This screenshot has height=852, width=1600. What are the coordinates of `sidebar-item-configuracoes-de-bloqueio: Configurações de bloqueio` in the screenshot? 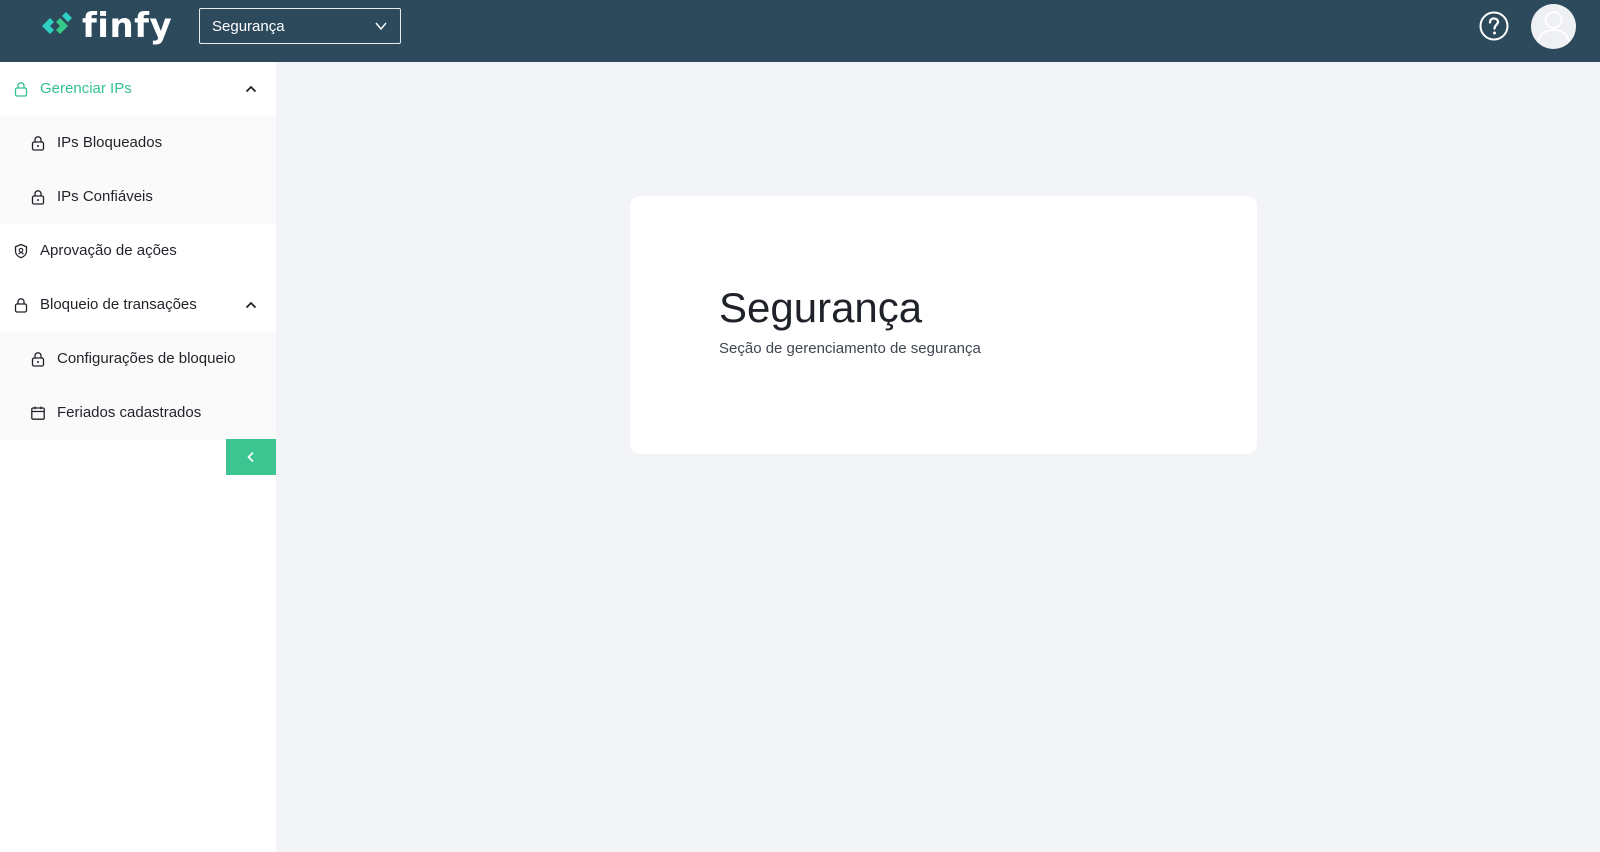 It's located at (138, 359).